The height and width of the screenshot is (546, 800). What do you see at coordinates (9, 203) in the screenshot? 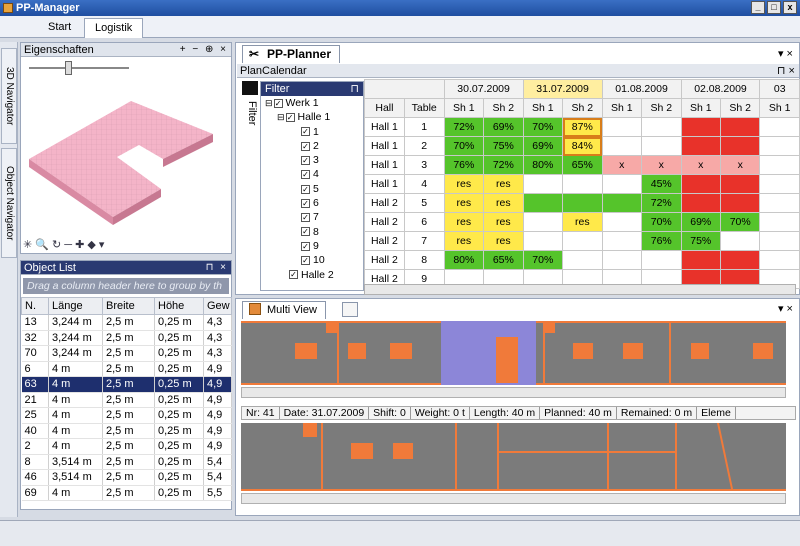
I see `tab-object-navigator: Object Navigator` at bounding box center [9, 203].